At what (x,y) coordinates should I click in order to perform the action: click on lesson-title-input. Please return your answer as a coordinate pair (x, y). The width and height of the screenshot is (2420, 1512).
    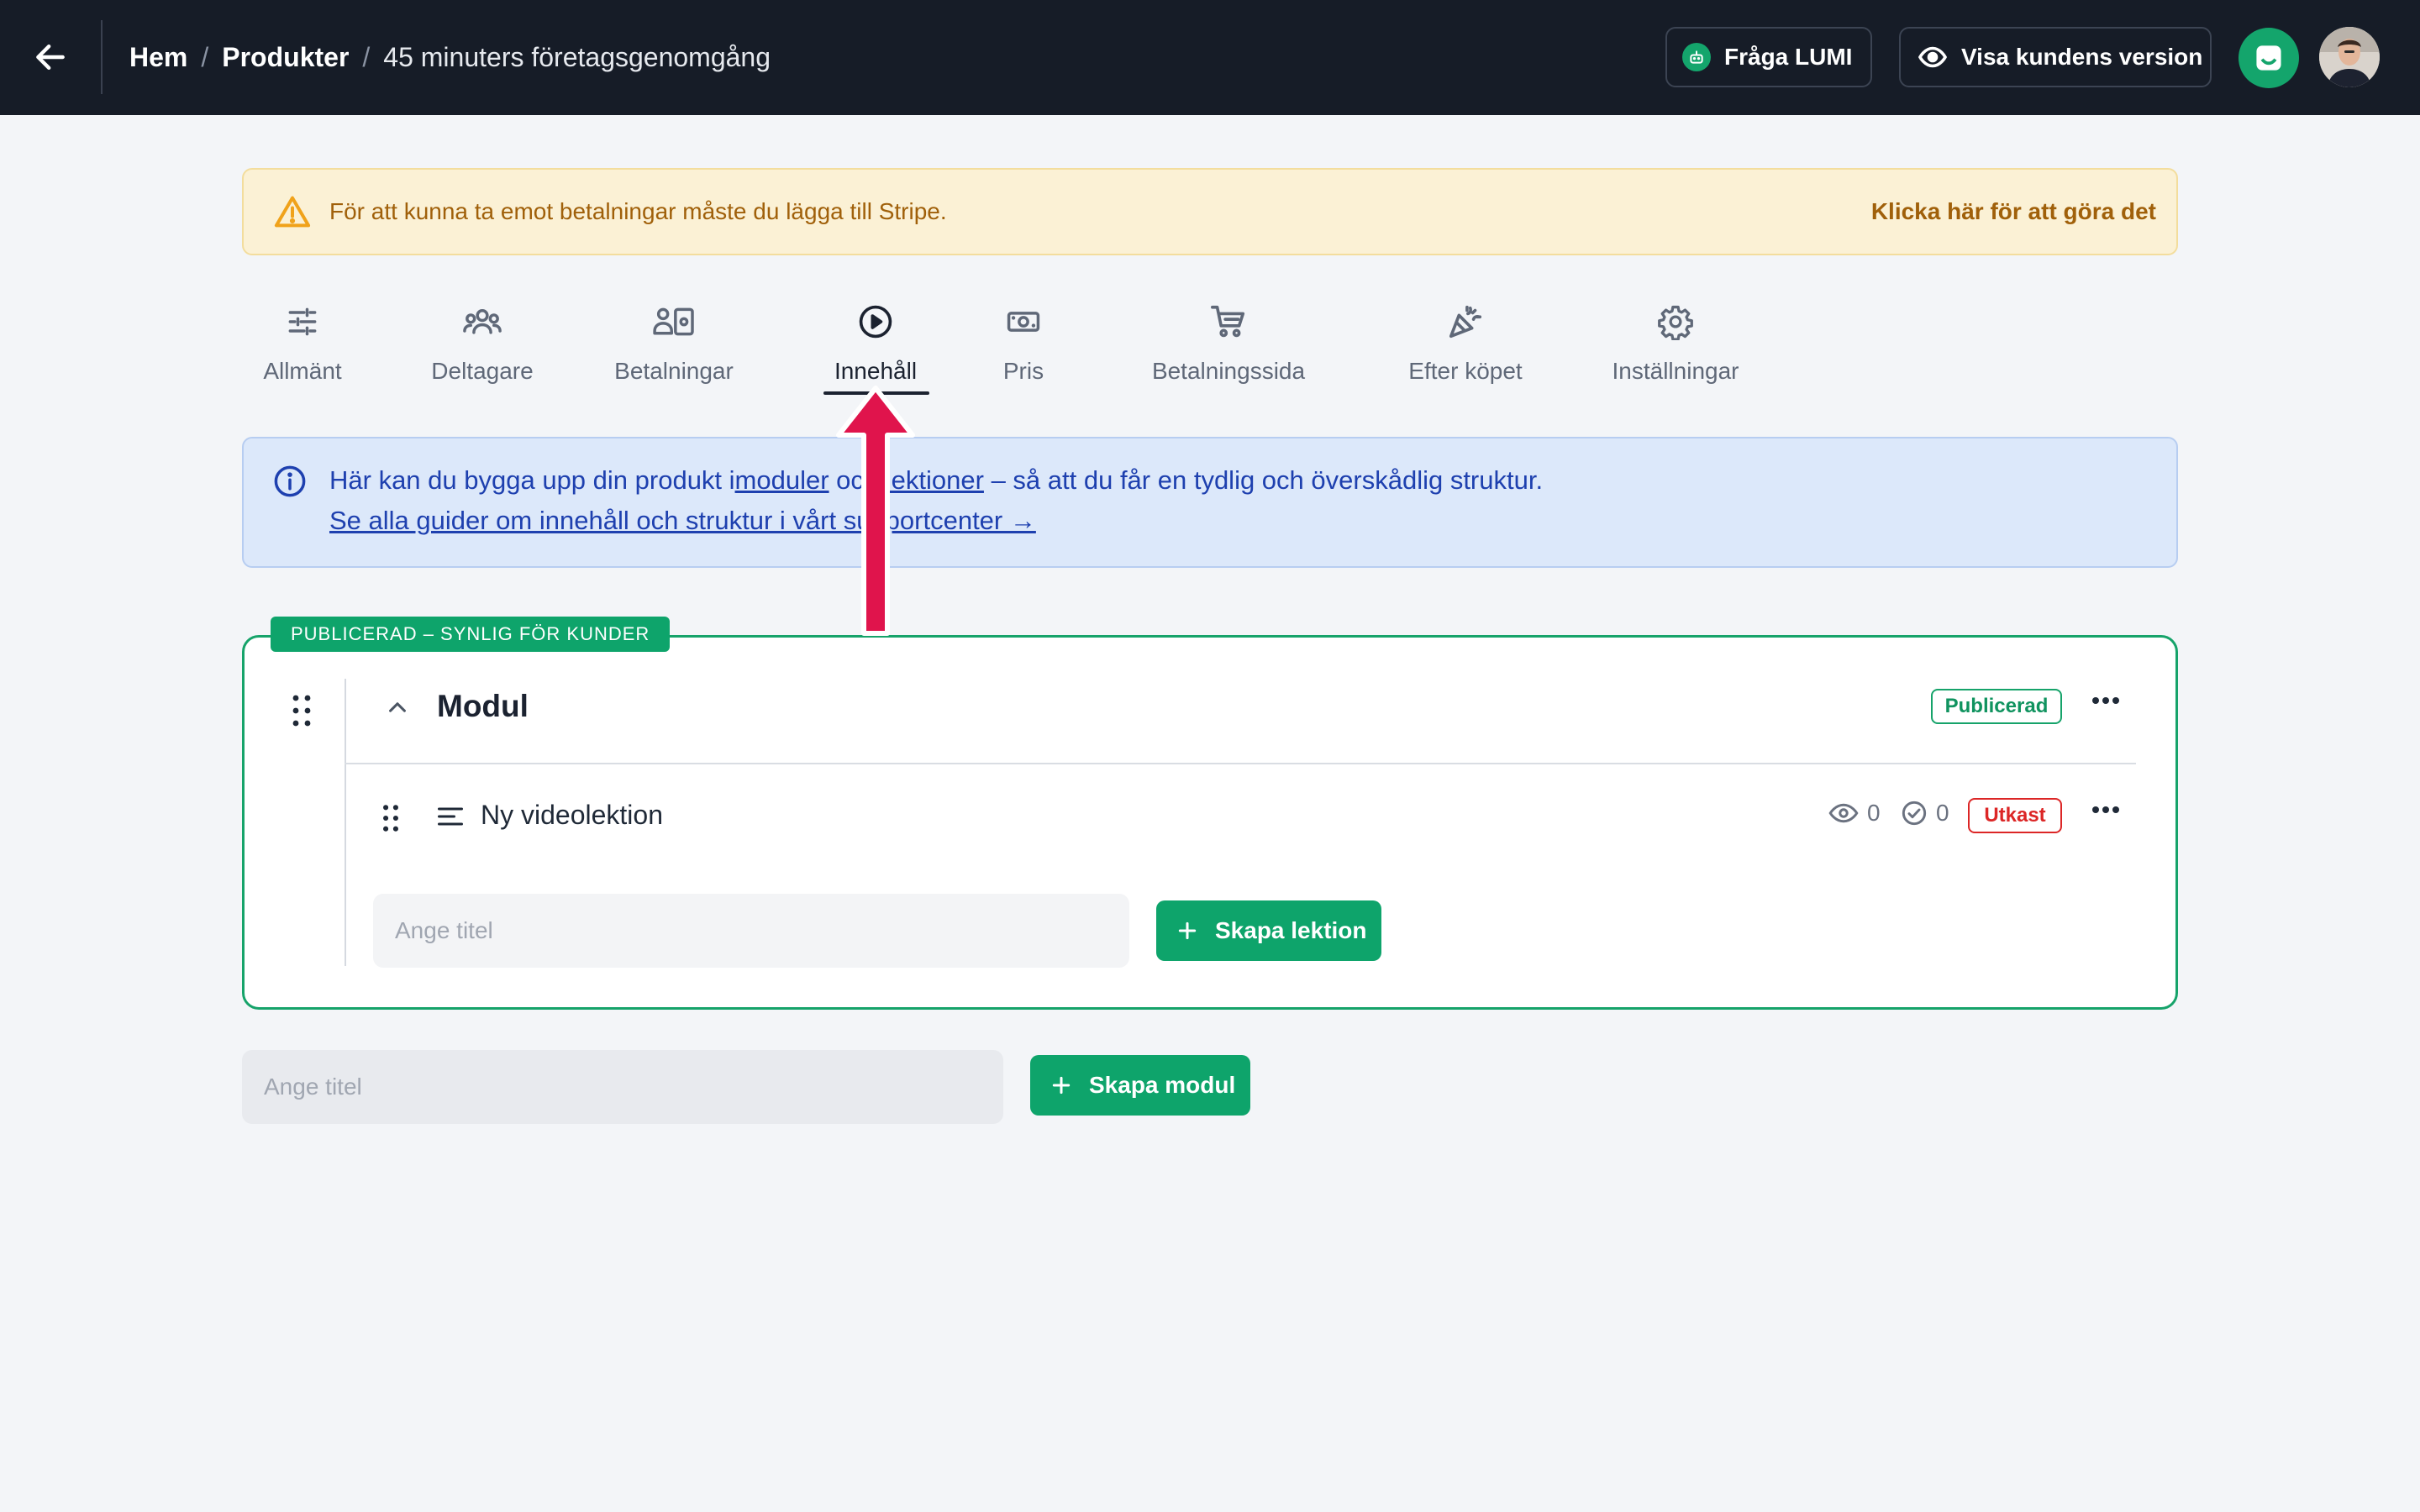
    Looking at the image, I should click on (751, 931).